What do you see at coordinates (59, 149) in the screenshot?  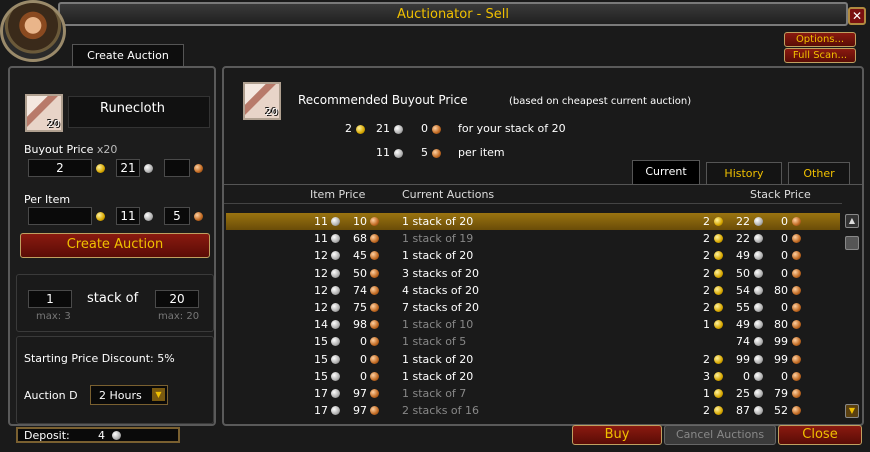 I see `buyout-label-text: Buyout Price` at bounding box center [59, 149].